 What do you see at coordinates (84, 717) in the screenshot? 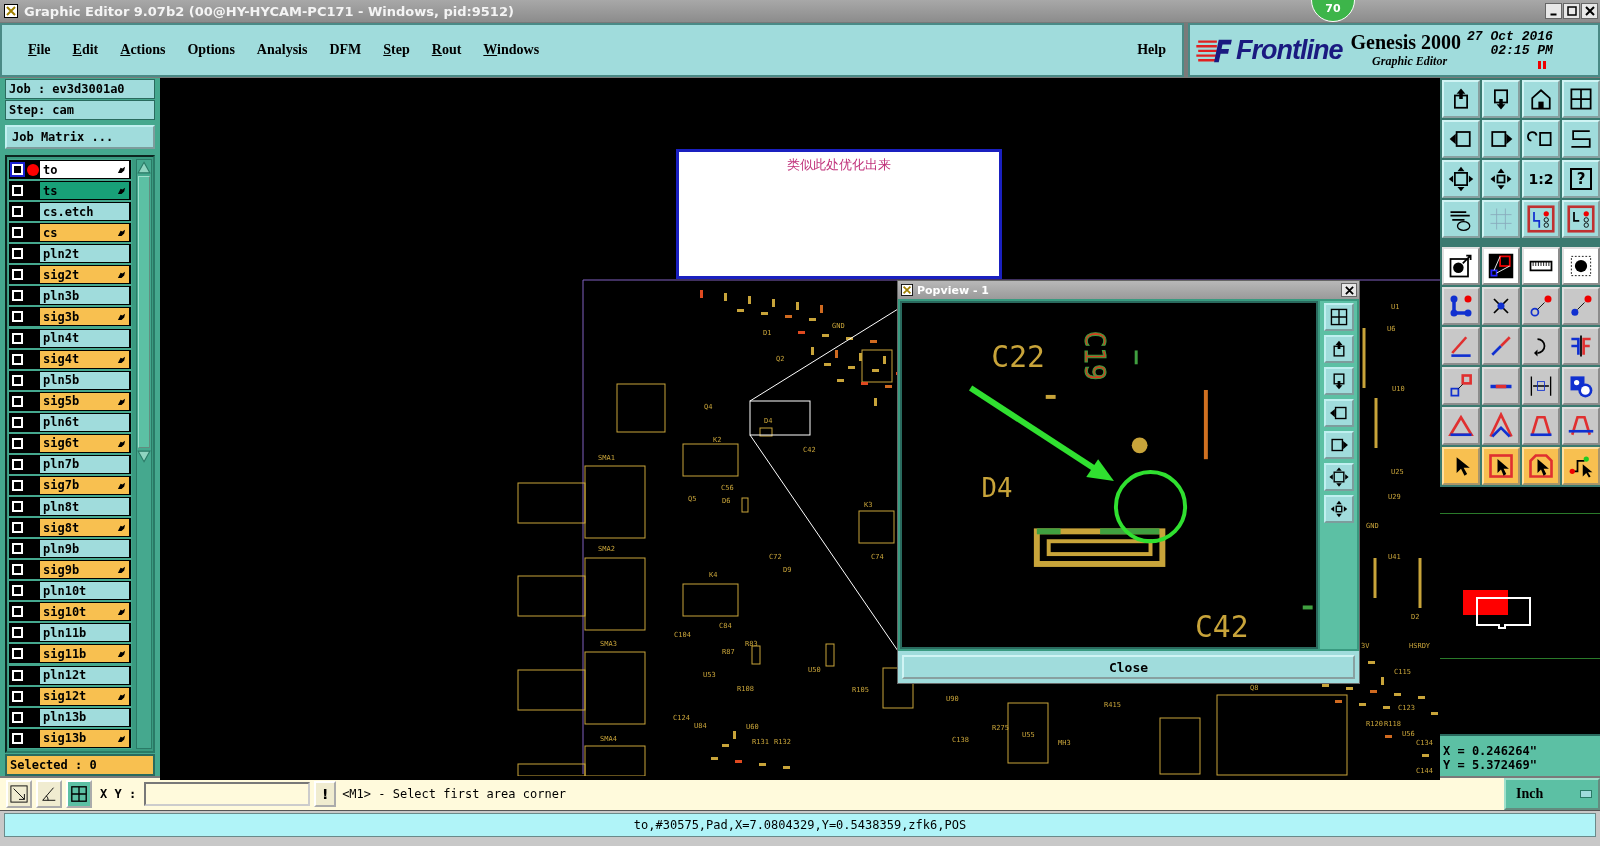
I see `layer-name: pln13b` at bounding box center [84, 717].